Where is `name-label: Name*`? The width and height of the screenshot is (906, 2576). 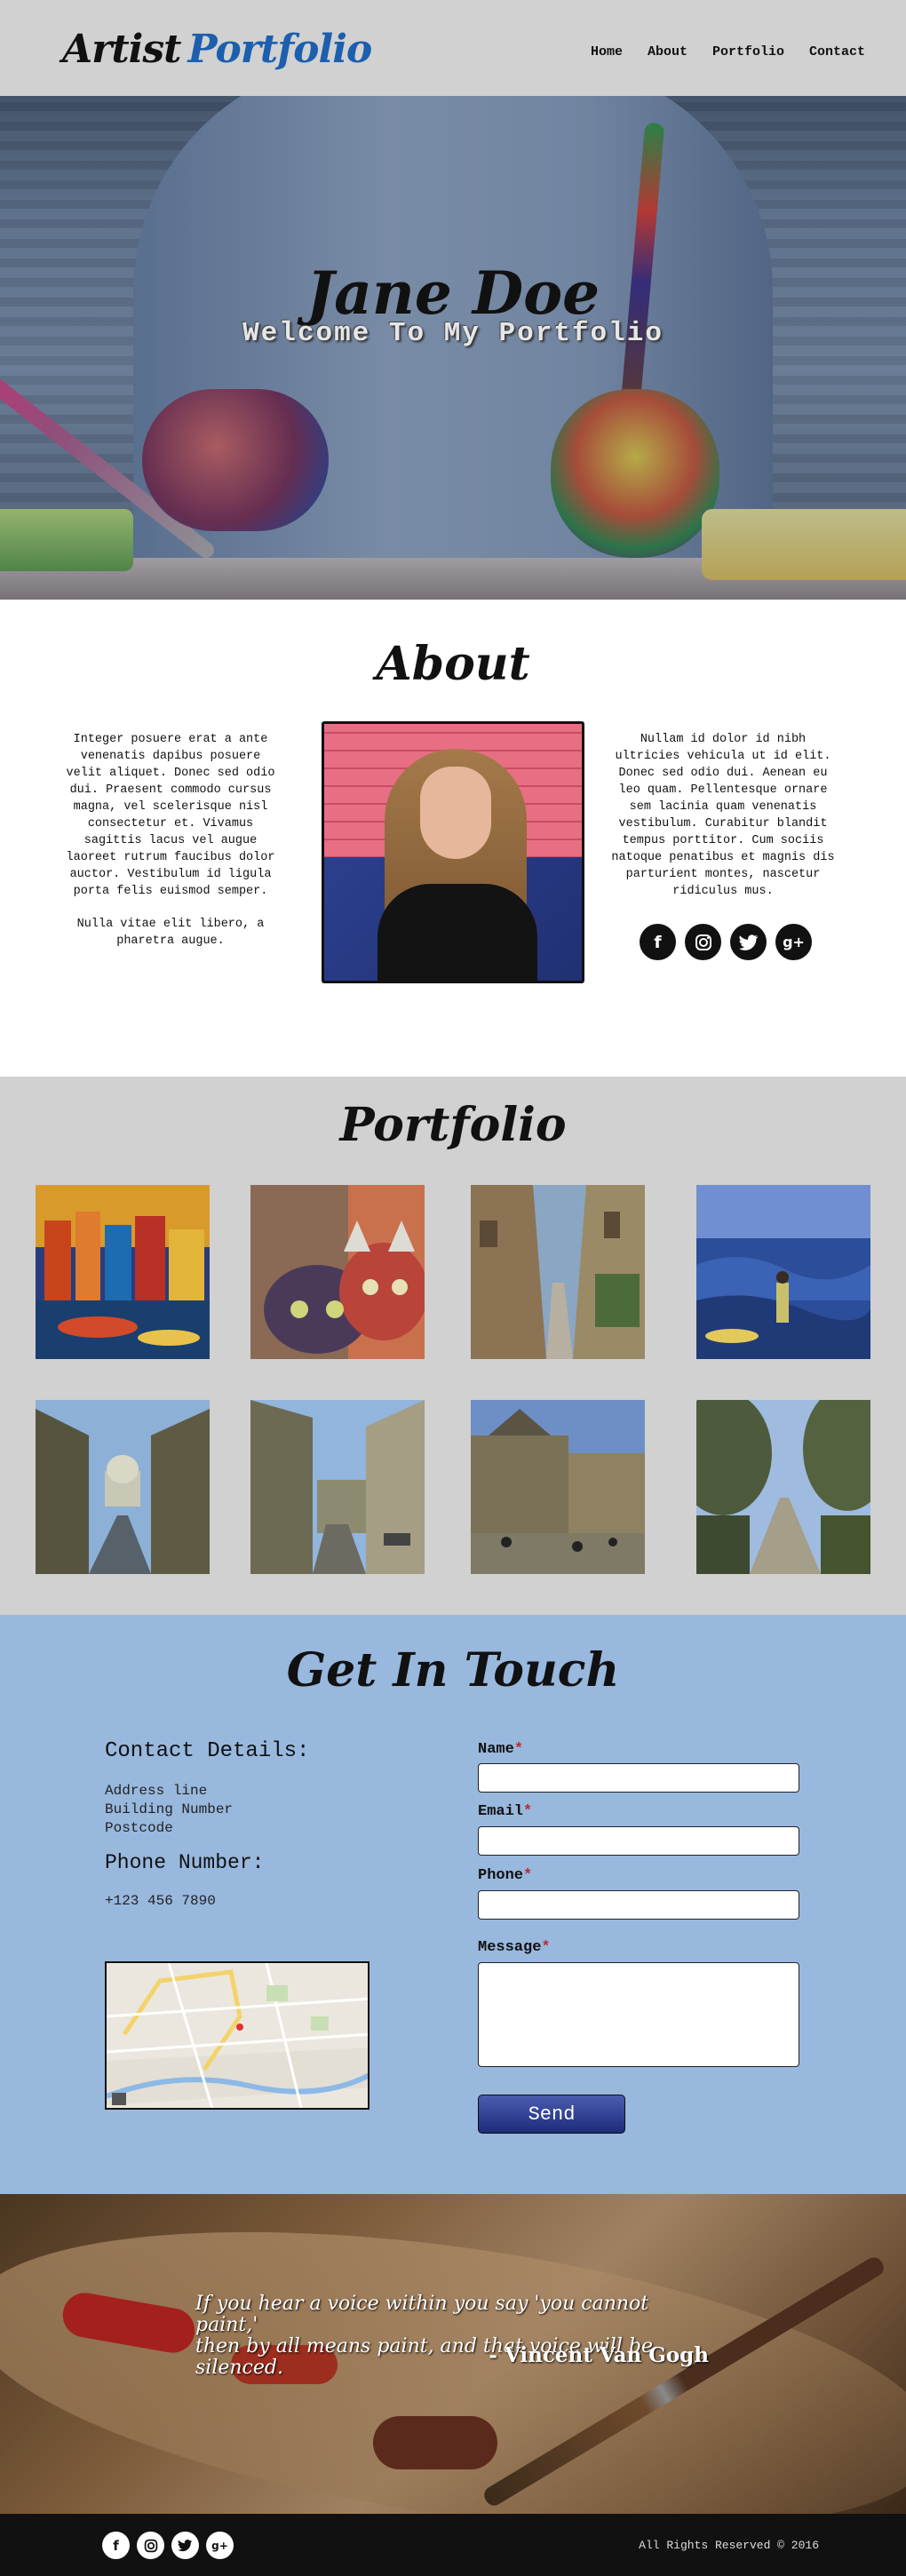
name-label: Name* is located at coordinates (500, 1749).